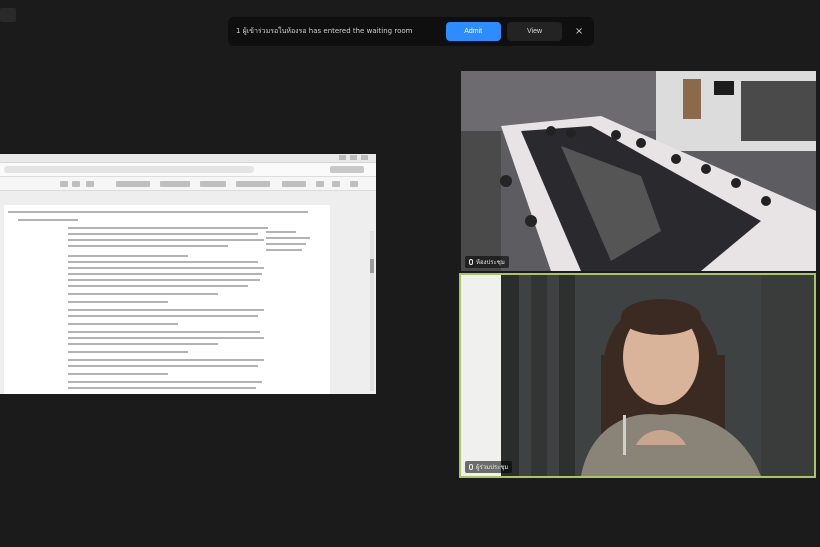  Describe the element at coordinates (534, 31) in the screenshot. I see `view-button: View` at that location.